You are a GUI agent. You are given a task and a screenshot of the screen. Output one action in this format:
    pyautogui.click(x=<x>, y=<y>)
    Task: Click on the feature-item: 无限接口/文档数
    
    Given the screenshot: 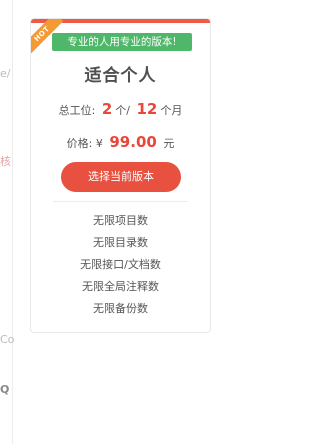 What is the action you would take?
    pyautogui.click(x=120, y=264)
    